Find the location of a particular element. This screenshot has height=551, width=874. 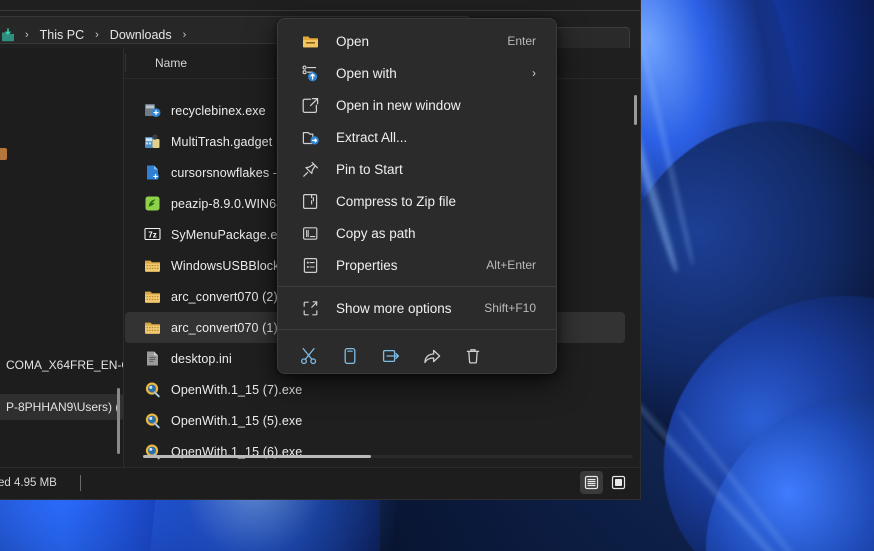

downloads-folder-icon is located at coordinates (8, 35).